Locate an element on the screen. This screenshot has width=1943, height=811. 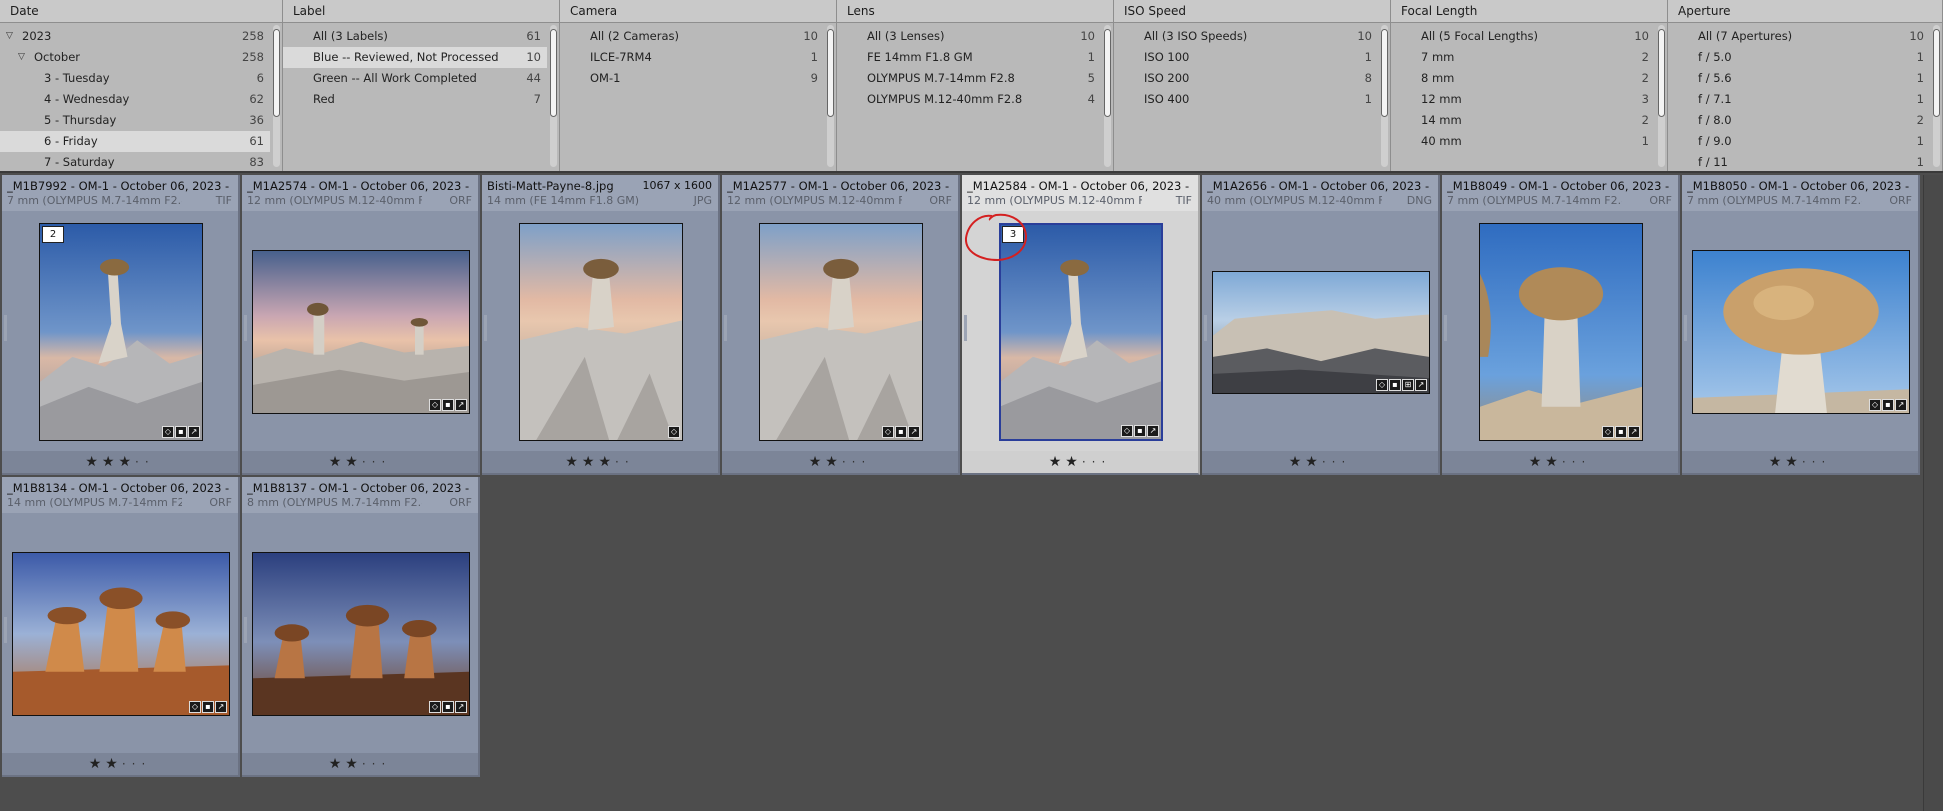
filter-item: All (7 Apertures) 10 is located at coordinates (1799, 36).